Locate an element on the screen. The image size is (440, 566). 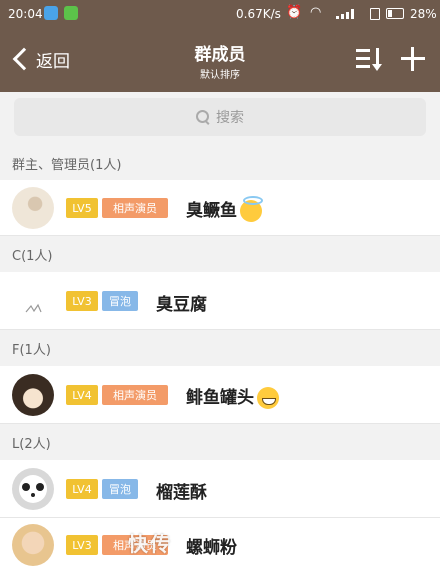
angel-emoji-icon is located at coordinates (251, 209).